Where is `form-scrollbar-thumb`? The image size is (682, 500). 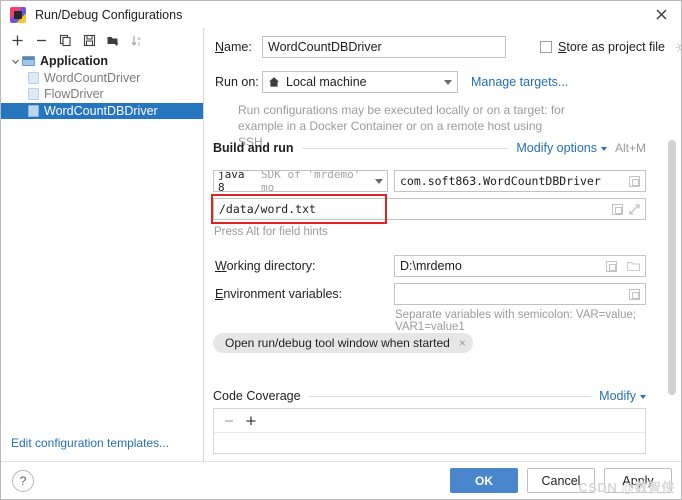
form-scrollbar-thumb is located at coordinates (672, 267).